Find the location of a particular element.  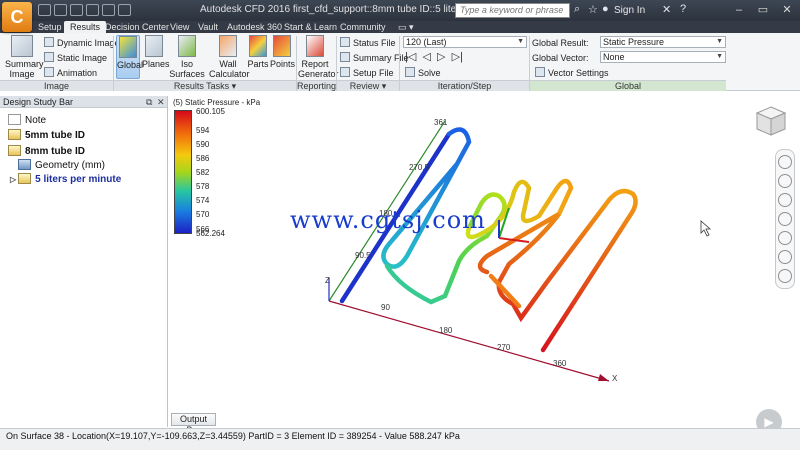

x-axis-arrow-icon is located at coordinates (603, 377).